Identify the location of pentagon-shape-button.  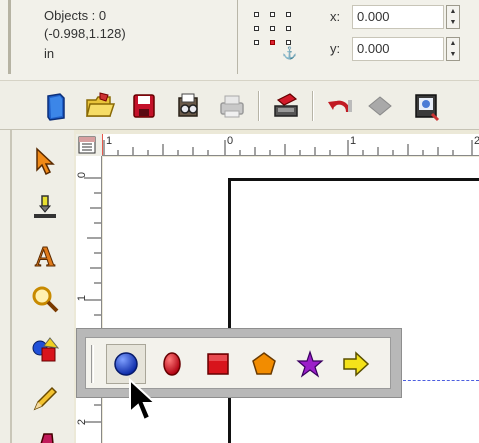
(264, 364).